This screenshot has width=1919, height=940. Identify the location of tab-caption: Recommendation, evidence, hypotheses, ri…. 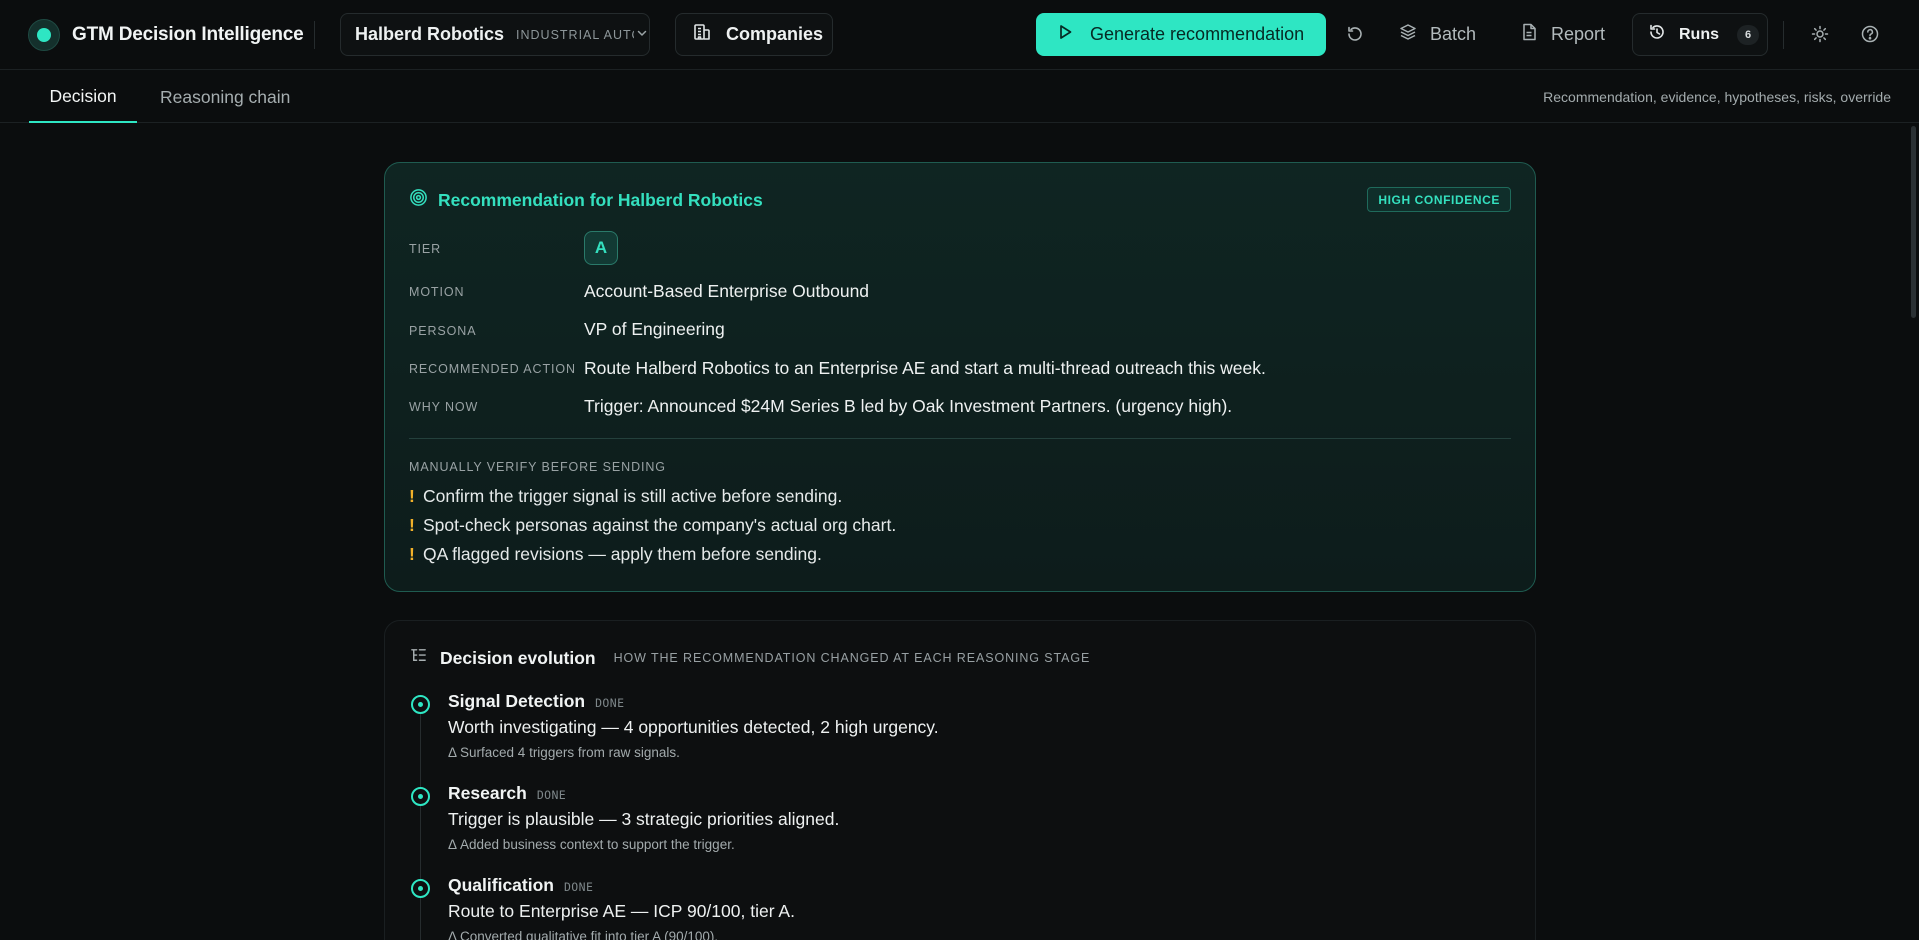
(1717, 97).